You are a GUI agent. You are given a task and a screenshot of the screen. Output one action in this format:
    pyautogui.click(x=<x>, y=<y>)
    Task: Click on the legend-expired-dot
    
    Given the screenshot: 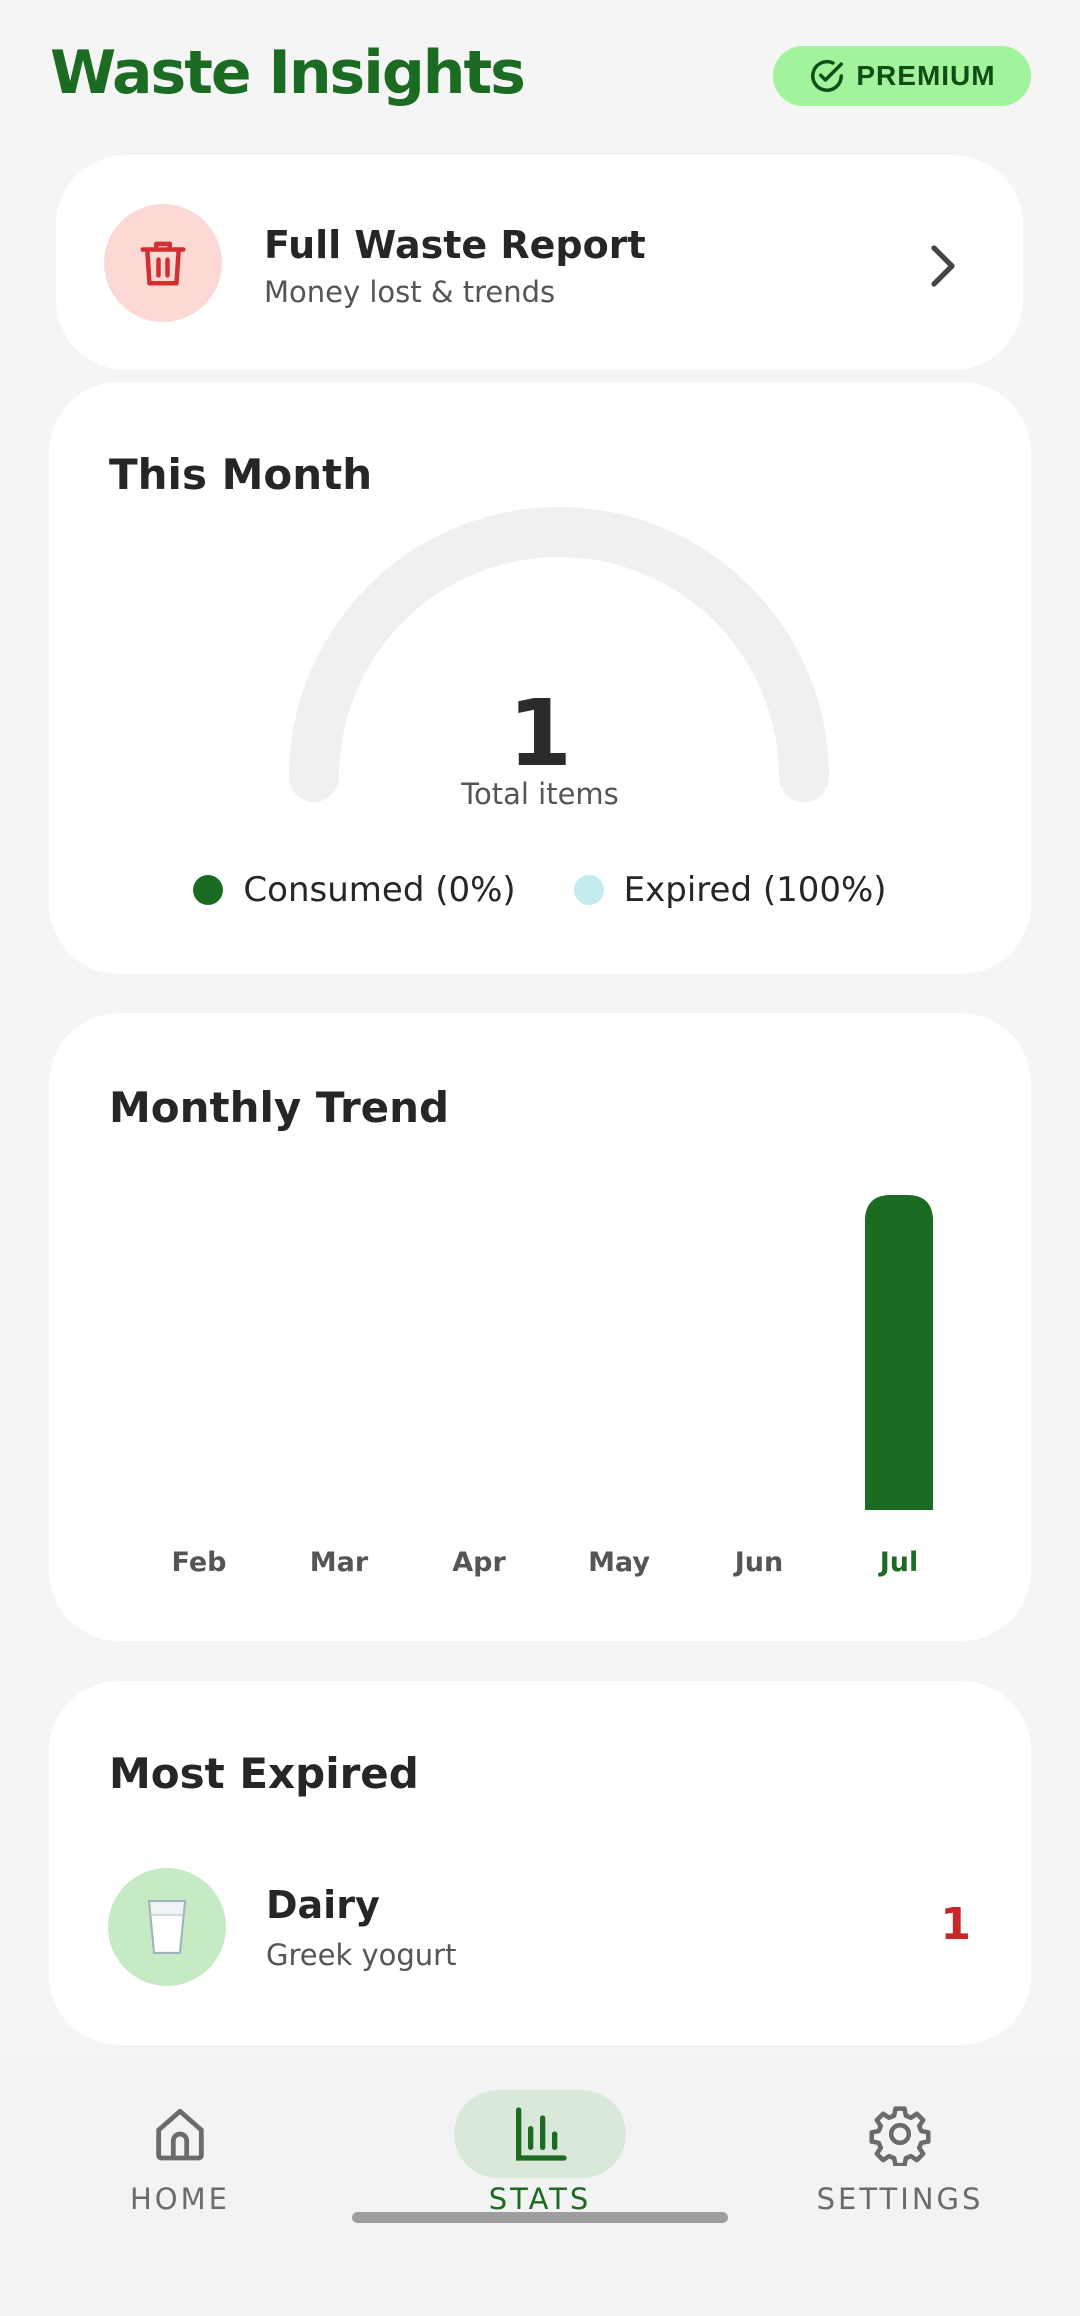 What is the action you would take?
    pyautogui.click(x=588, y=890)
    